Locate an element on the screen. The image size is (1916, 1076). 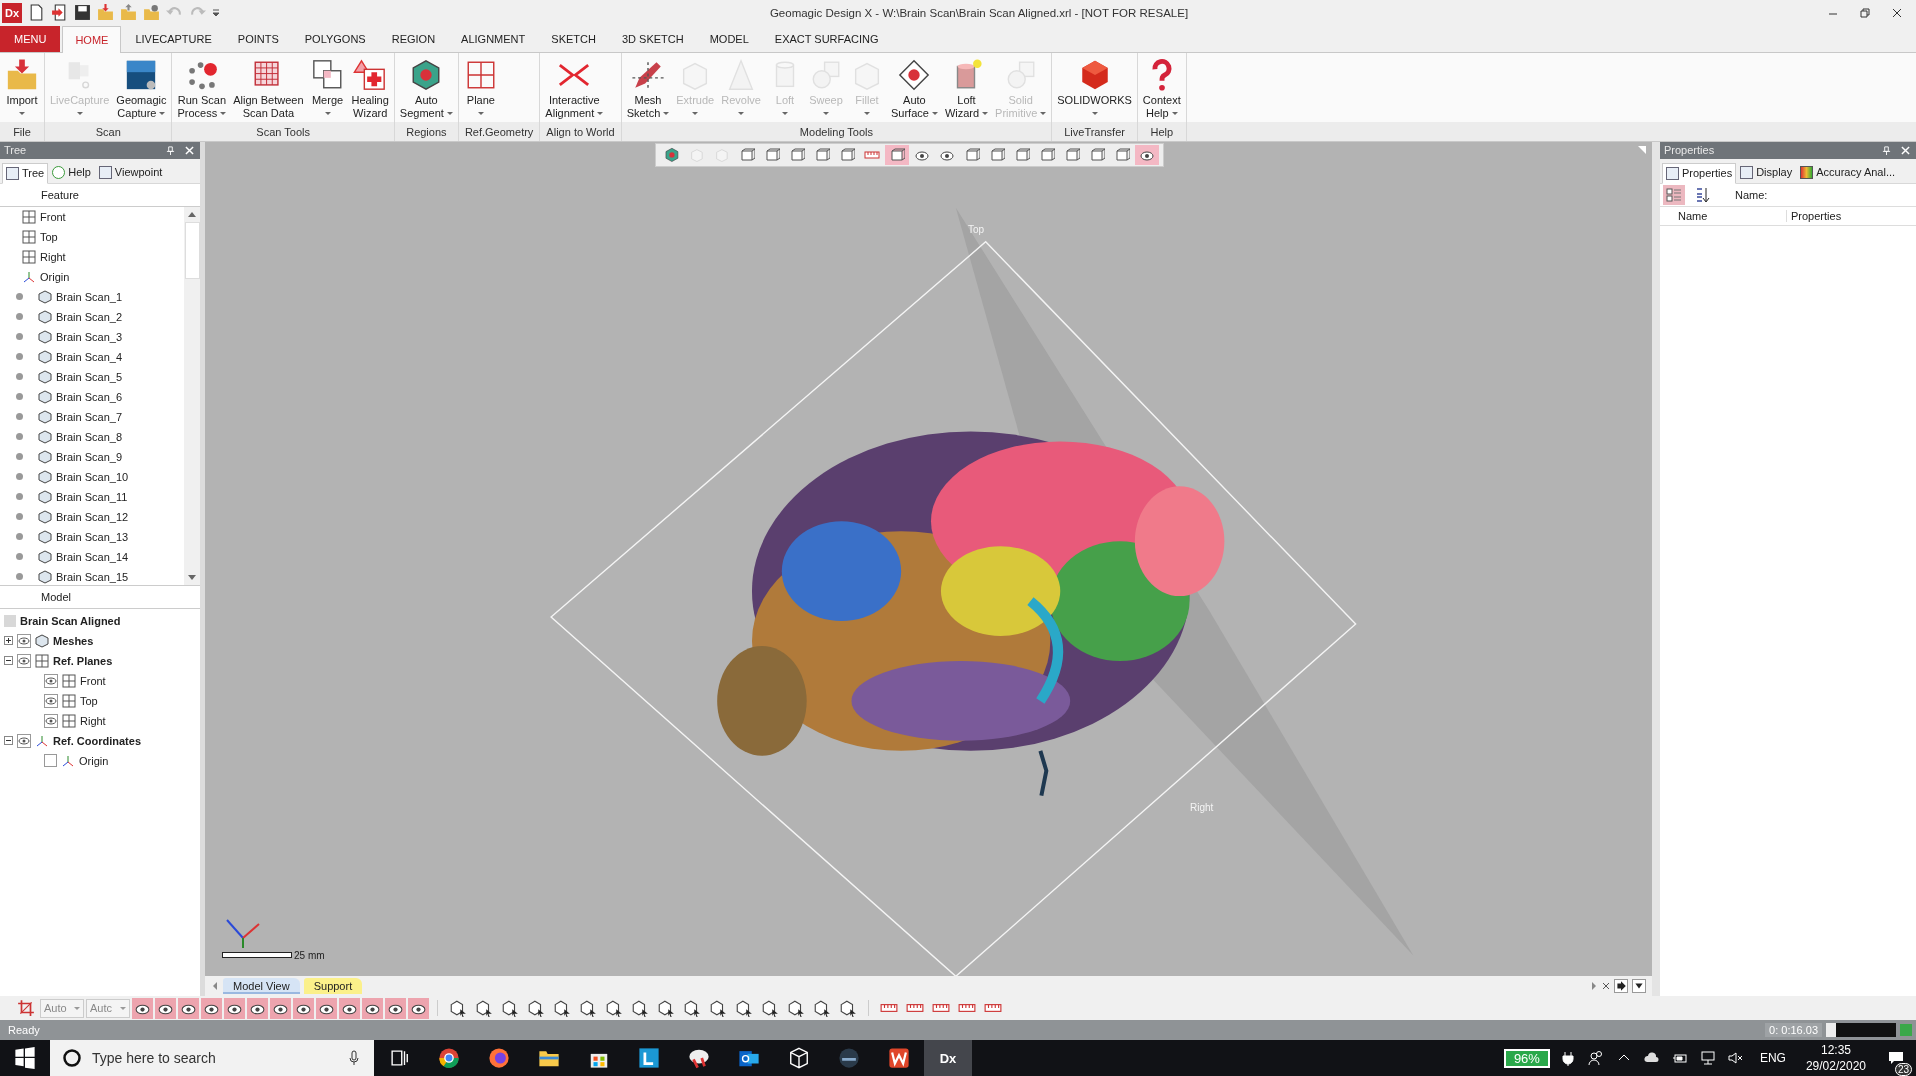
tree-item: Meshes is located at coordinates (73, 640).